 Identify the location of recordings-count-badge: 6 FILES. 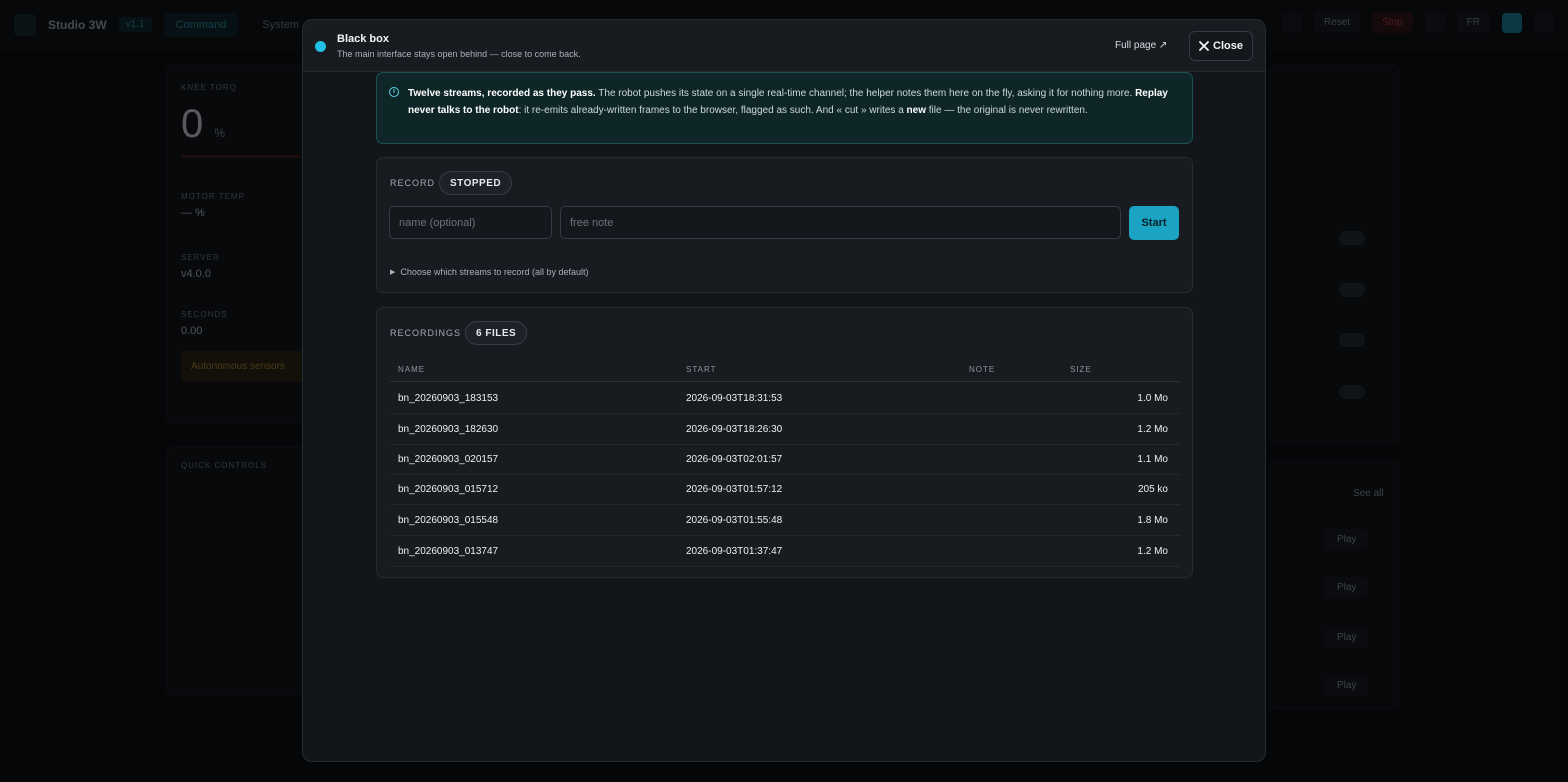
(496, 333).